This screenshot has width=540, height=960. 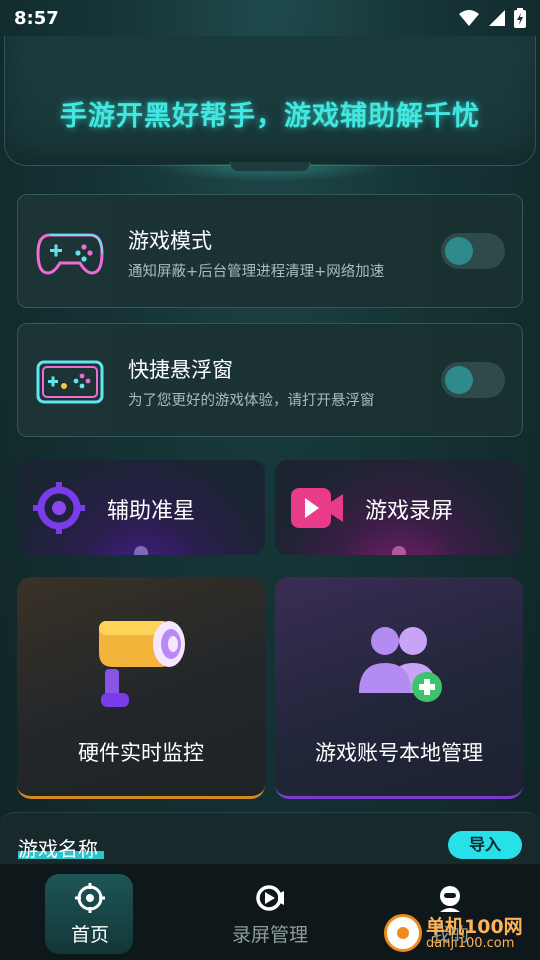 I want to click on import-button: 导入, so click(x=485, y=845).